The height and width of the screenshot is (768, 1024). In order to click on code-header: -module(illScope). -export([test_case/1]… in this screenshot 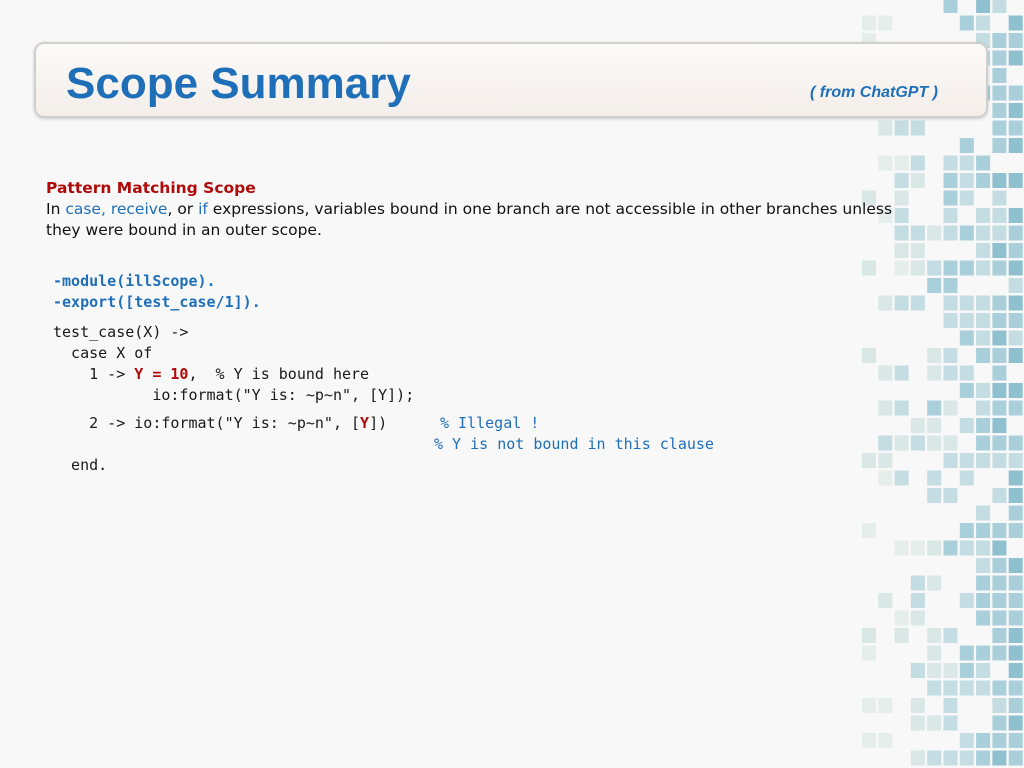, I will do `click(157, 292)`.